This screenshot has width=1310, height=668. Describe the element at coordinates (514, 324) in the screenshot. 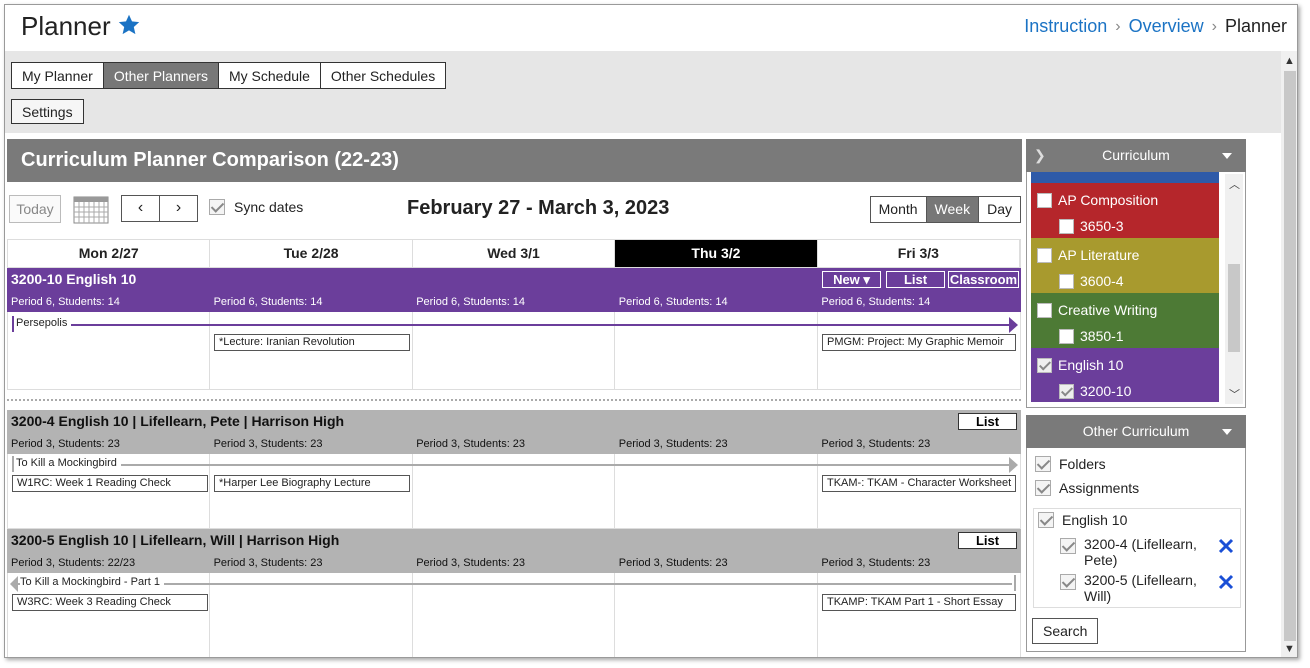

I see `unit-span: Persepolis` at that location.